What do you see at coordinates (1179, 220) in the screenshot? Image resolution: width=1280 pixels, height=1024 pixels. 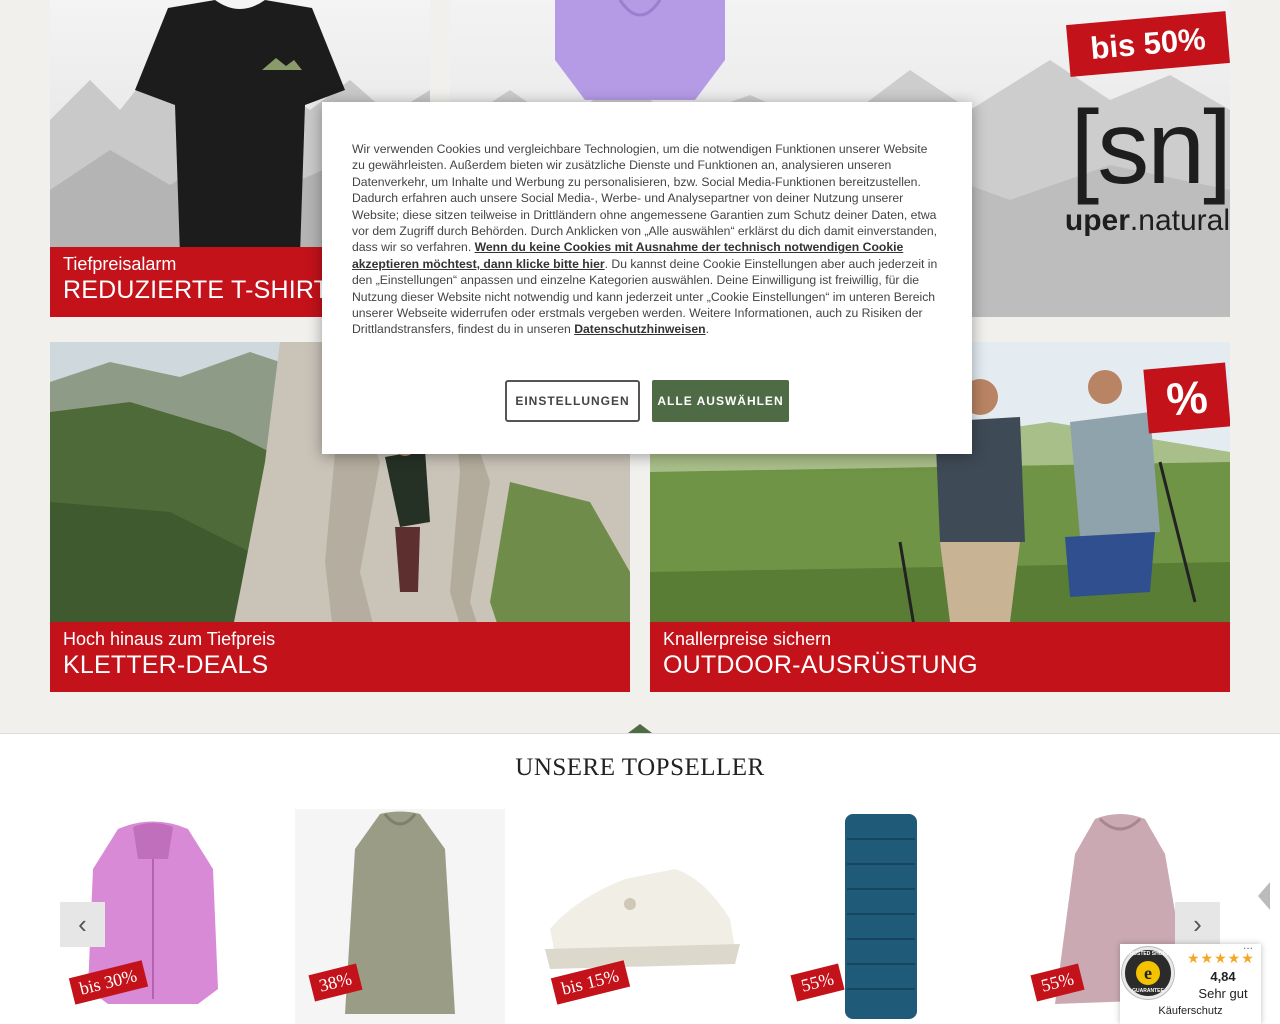 I see `logo-text-light: .natural` at bounding box center [1179, 220].